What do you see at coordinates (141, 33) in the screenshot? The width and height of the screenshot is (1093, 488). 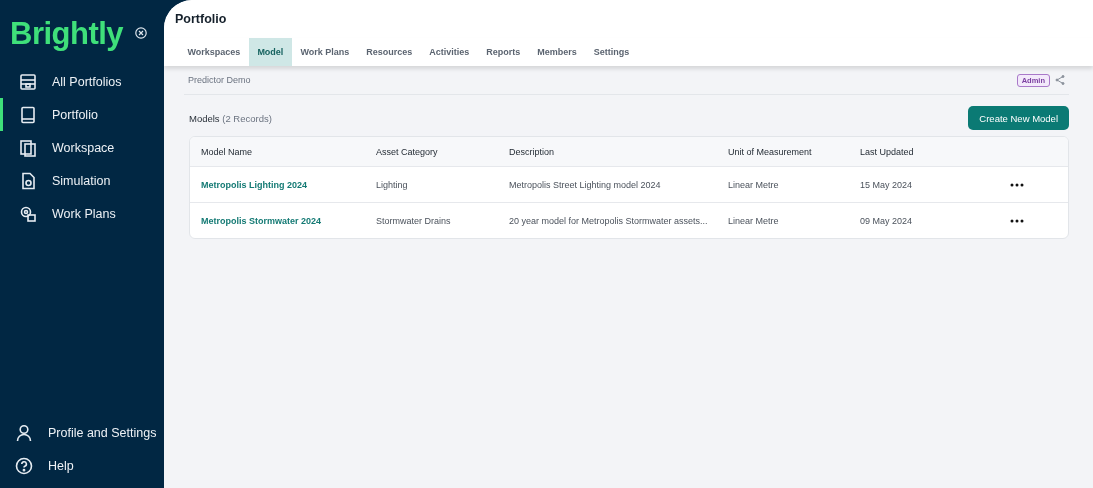 I see `close-icon` at bounding box center [141, 33].